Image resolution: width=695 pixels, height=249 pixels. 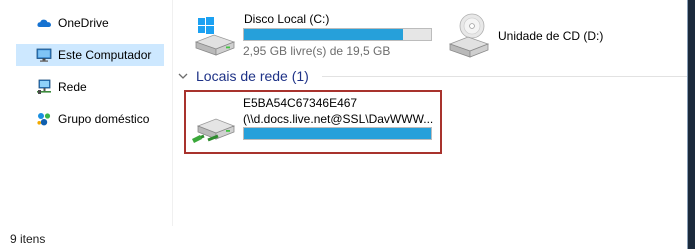 I want to click on drive-c-free-space: 2,95 GB livre(s) de 19,5 GB, so click(x=317, y=51).